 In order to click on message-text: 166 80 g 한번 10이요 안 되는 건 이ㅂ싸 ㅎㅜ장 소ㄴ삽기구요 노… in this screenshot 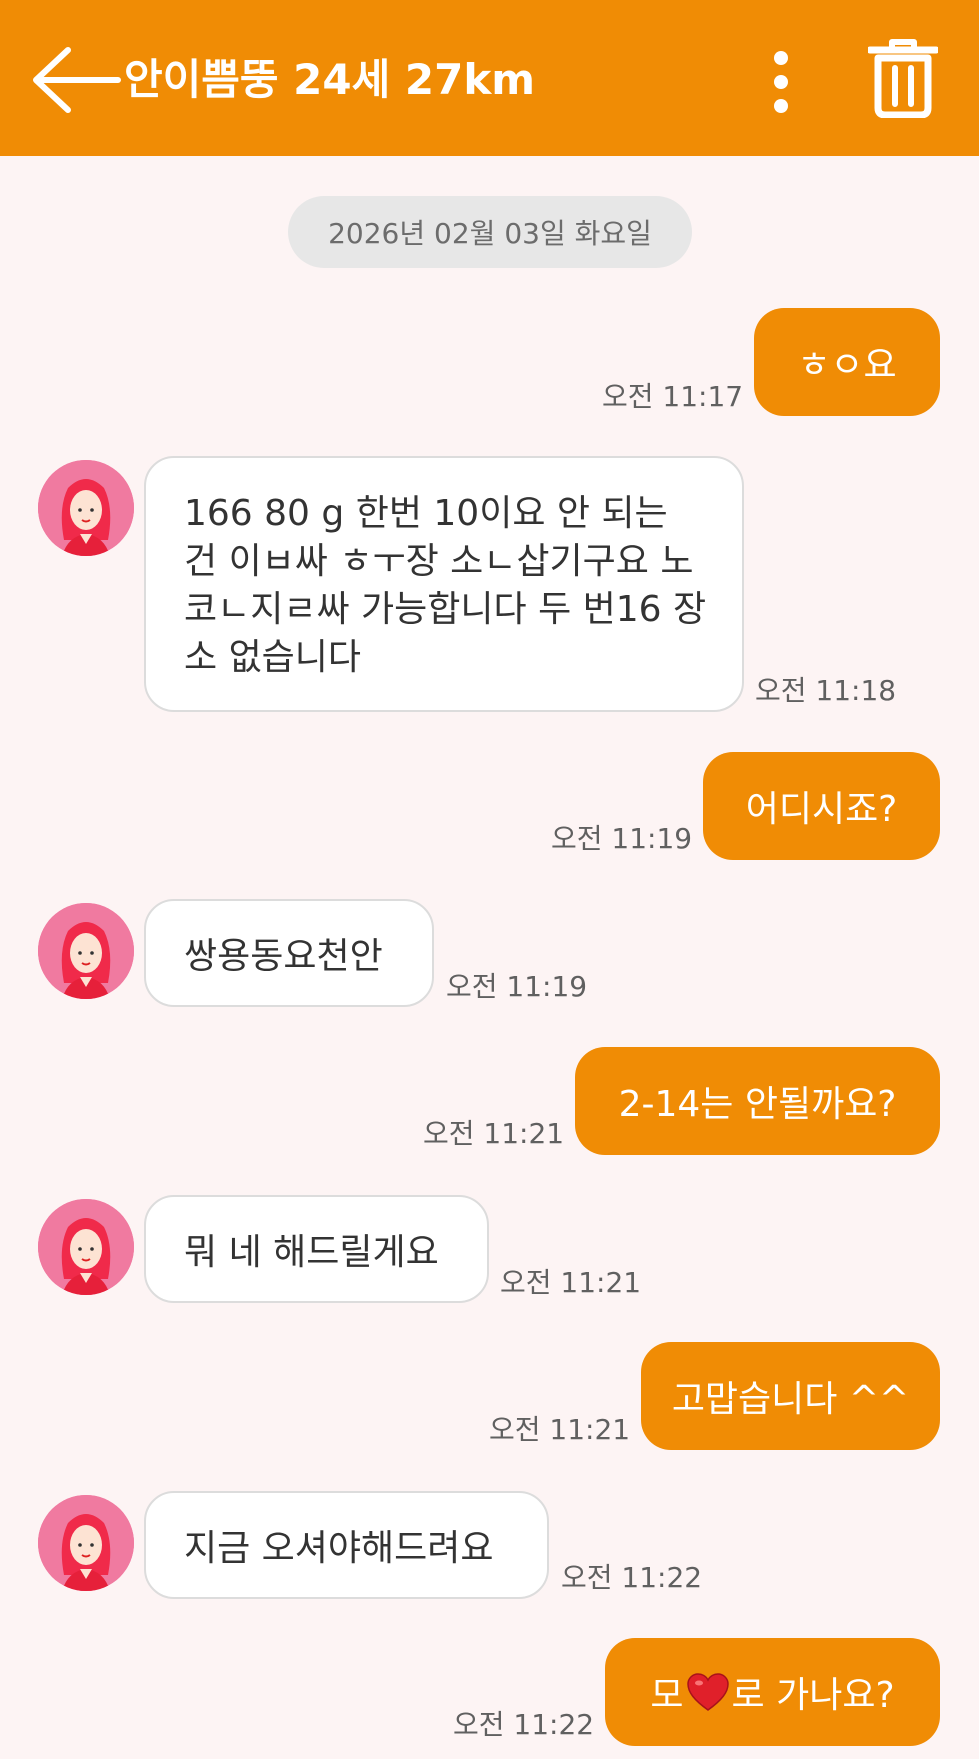, I will do `click(445, 585)`.